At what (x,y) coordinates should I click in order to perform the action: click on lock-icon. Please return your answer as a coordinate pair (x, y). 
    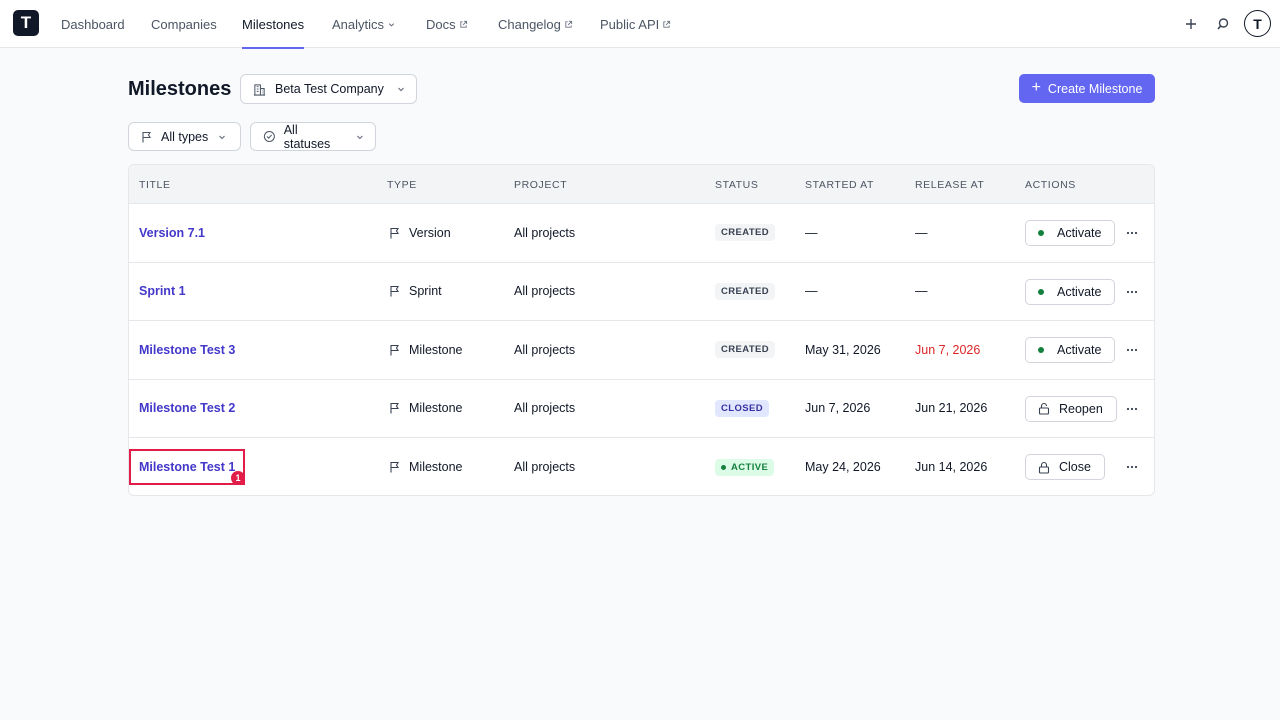
    Looking at the image, I should click on (1044, 467).